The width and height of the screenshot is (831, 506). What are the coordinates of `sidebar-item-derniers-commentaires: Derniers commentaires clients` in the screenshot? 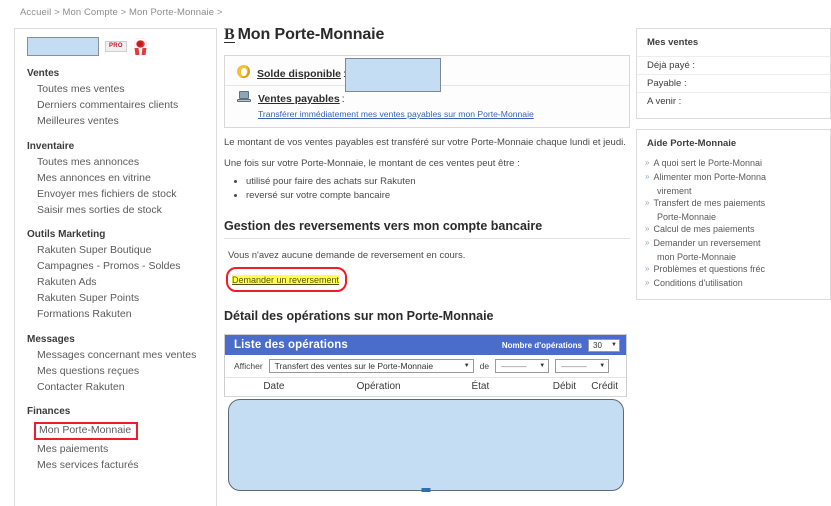 It's located at (126, 105).